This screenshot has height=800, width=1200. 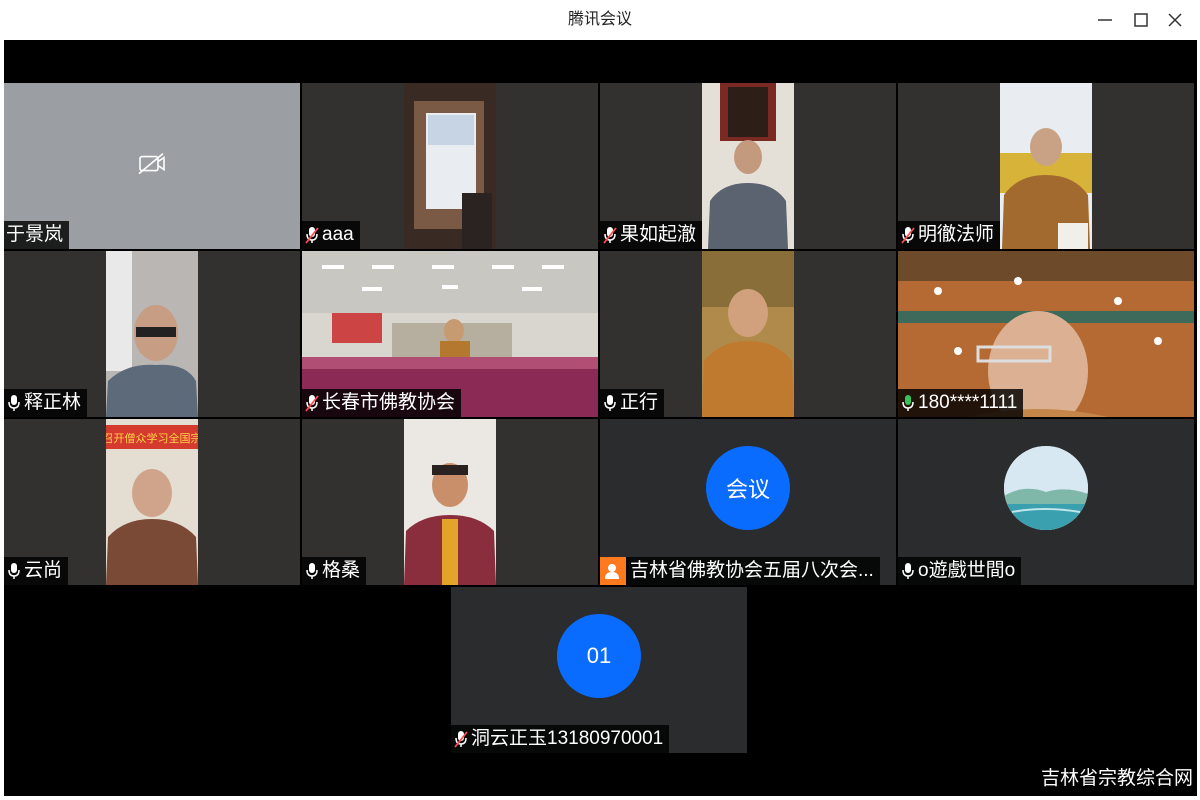 I want to click on avatar: 会议, so click(x=748, y=488).